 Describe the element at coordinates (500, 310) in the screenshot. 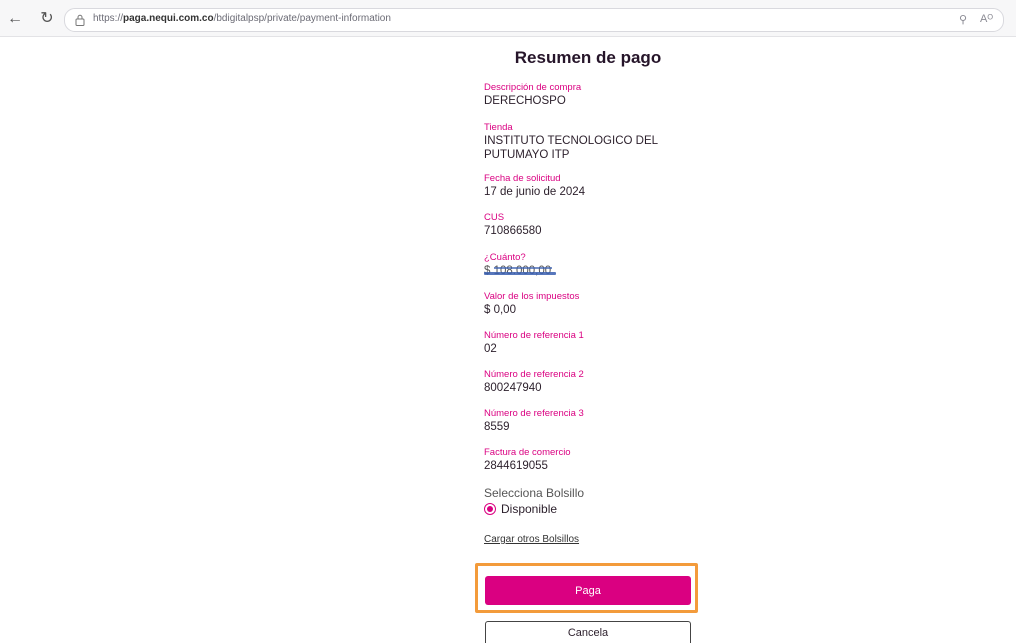

I see `field-value: $ 0,00` at that location.